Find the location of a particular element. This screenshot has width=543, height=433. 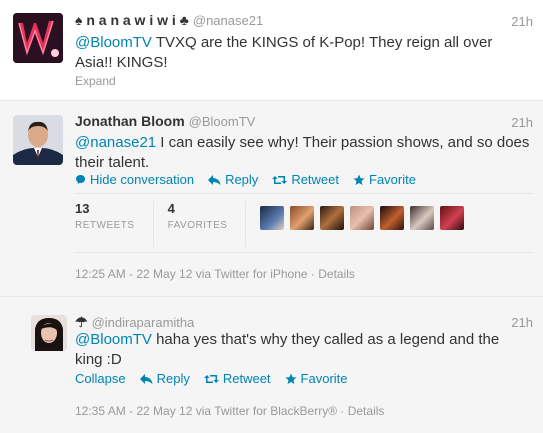

tweet-actions: Collapse Reply Retweet Favorite is located at coordinates (211, 378).